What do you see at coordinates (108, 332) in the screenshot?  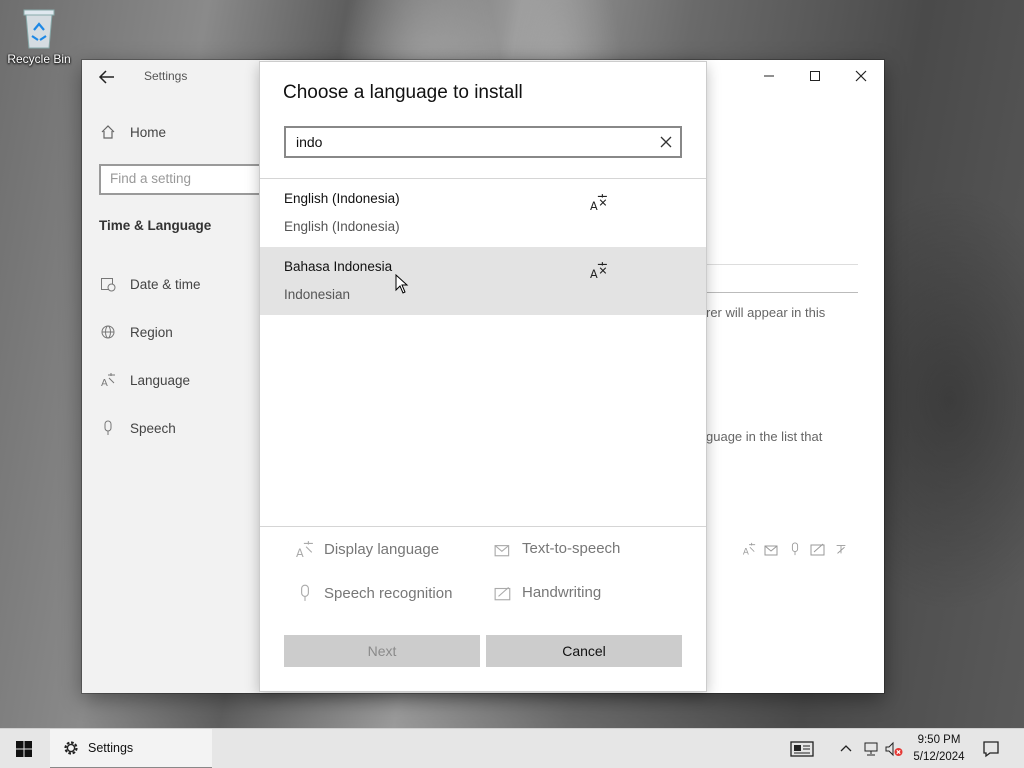 I see `globe-icon` at bounding box center [108, 332].